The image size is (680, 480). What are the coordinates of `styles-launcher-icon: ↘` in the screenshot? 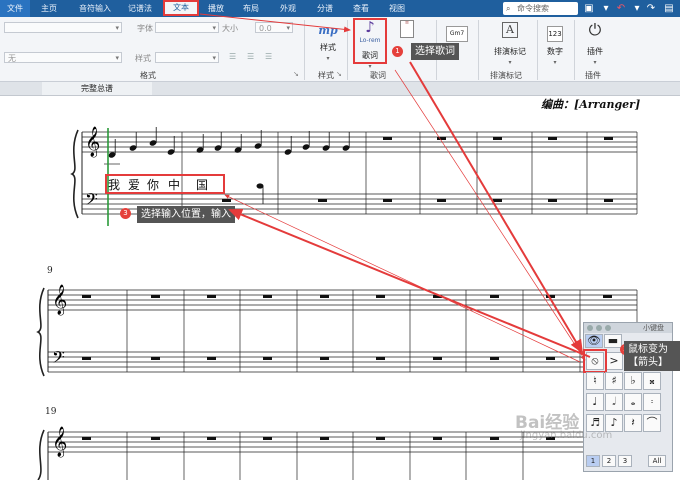 It's located at (339, 74).